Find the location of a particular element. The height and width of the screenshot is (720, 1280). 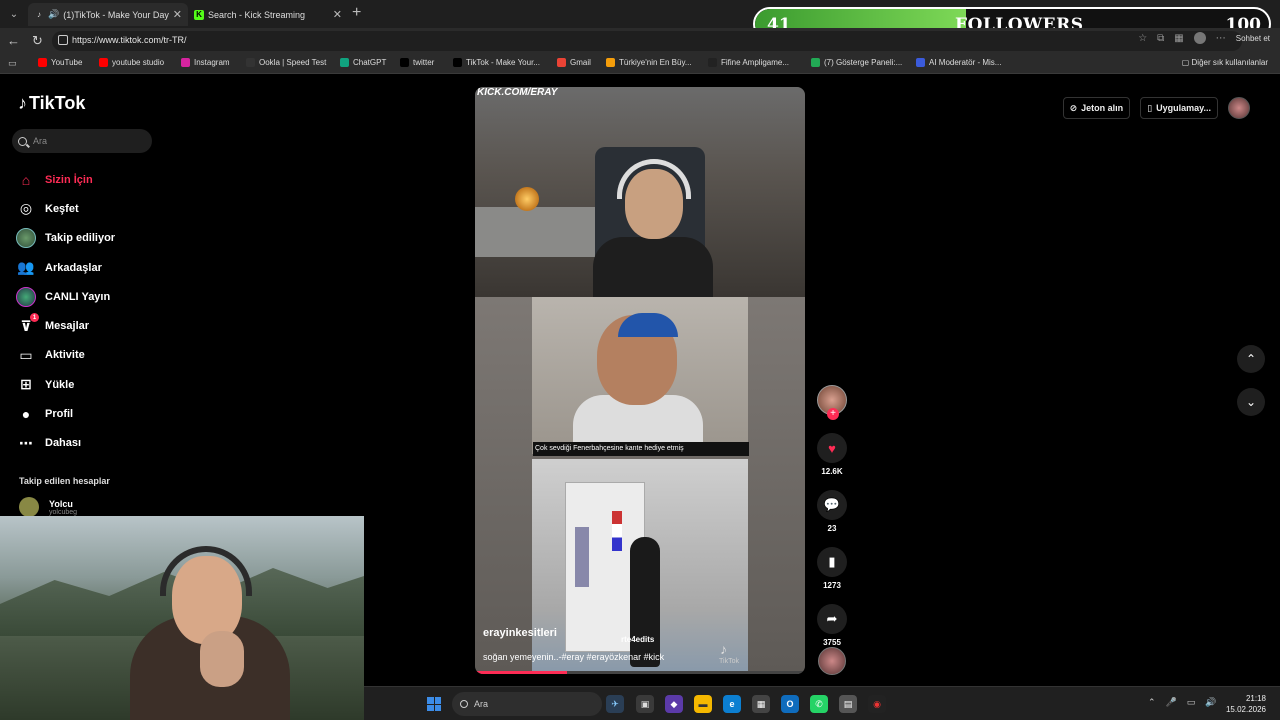

other-favorites-folder: ▢ Diğer sık kullanılanlar is located at coordinates (1225, 62).